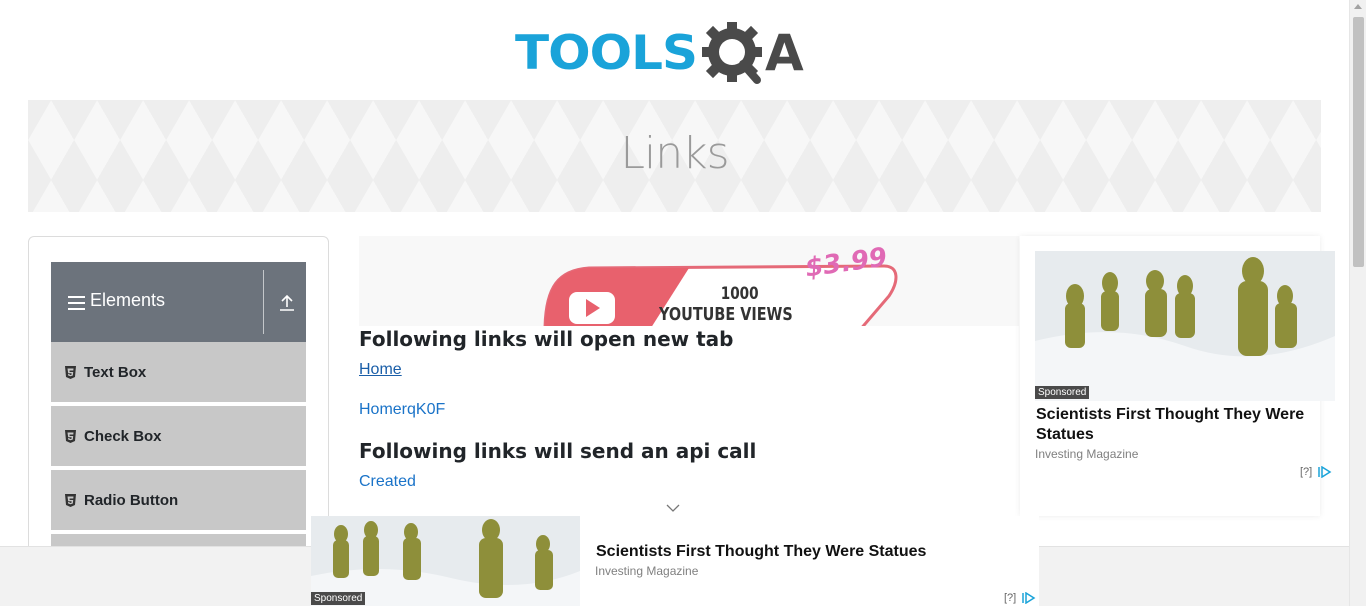 The height and width of the screenshot is (606, 1366). I want to click on gear-magnifier-icon, so click(734, 53).